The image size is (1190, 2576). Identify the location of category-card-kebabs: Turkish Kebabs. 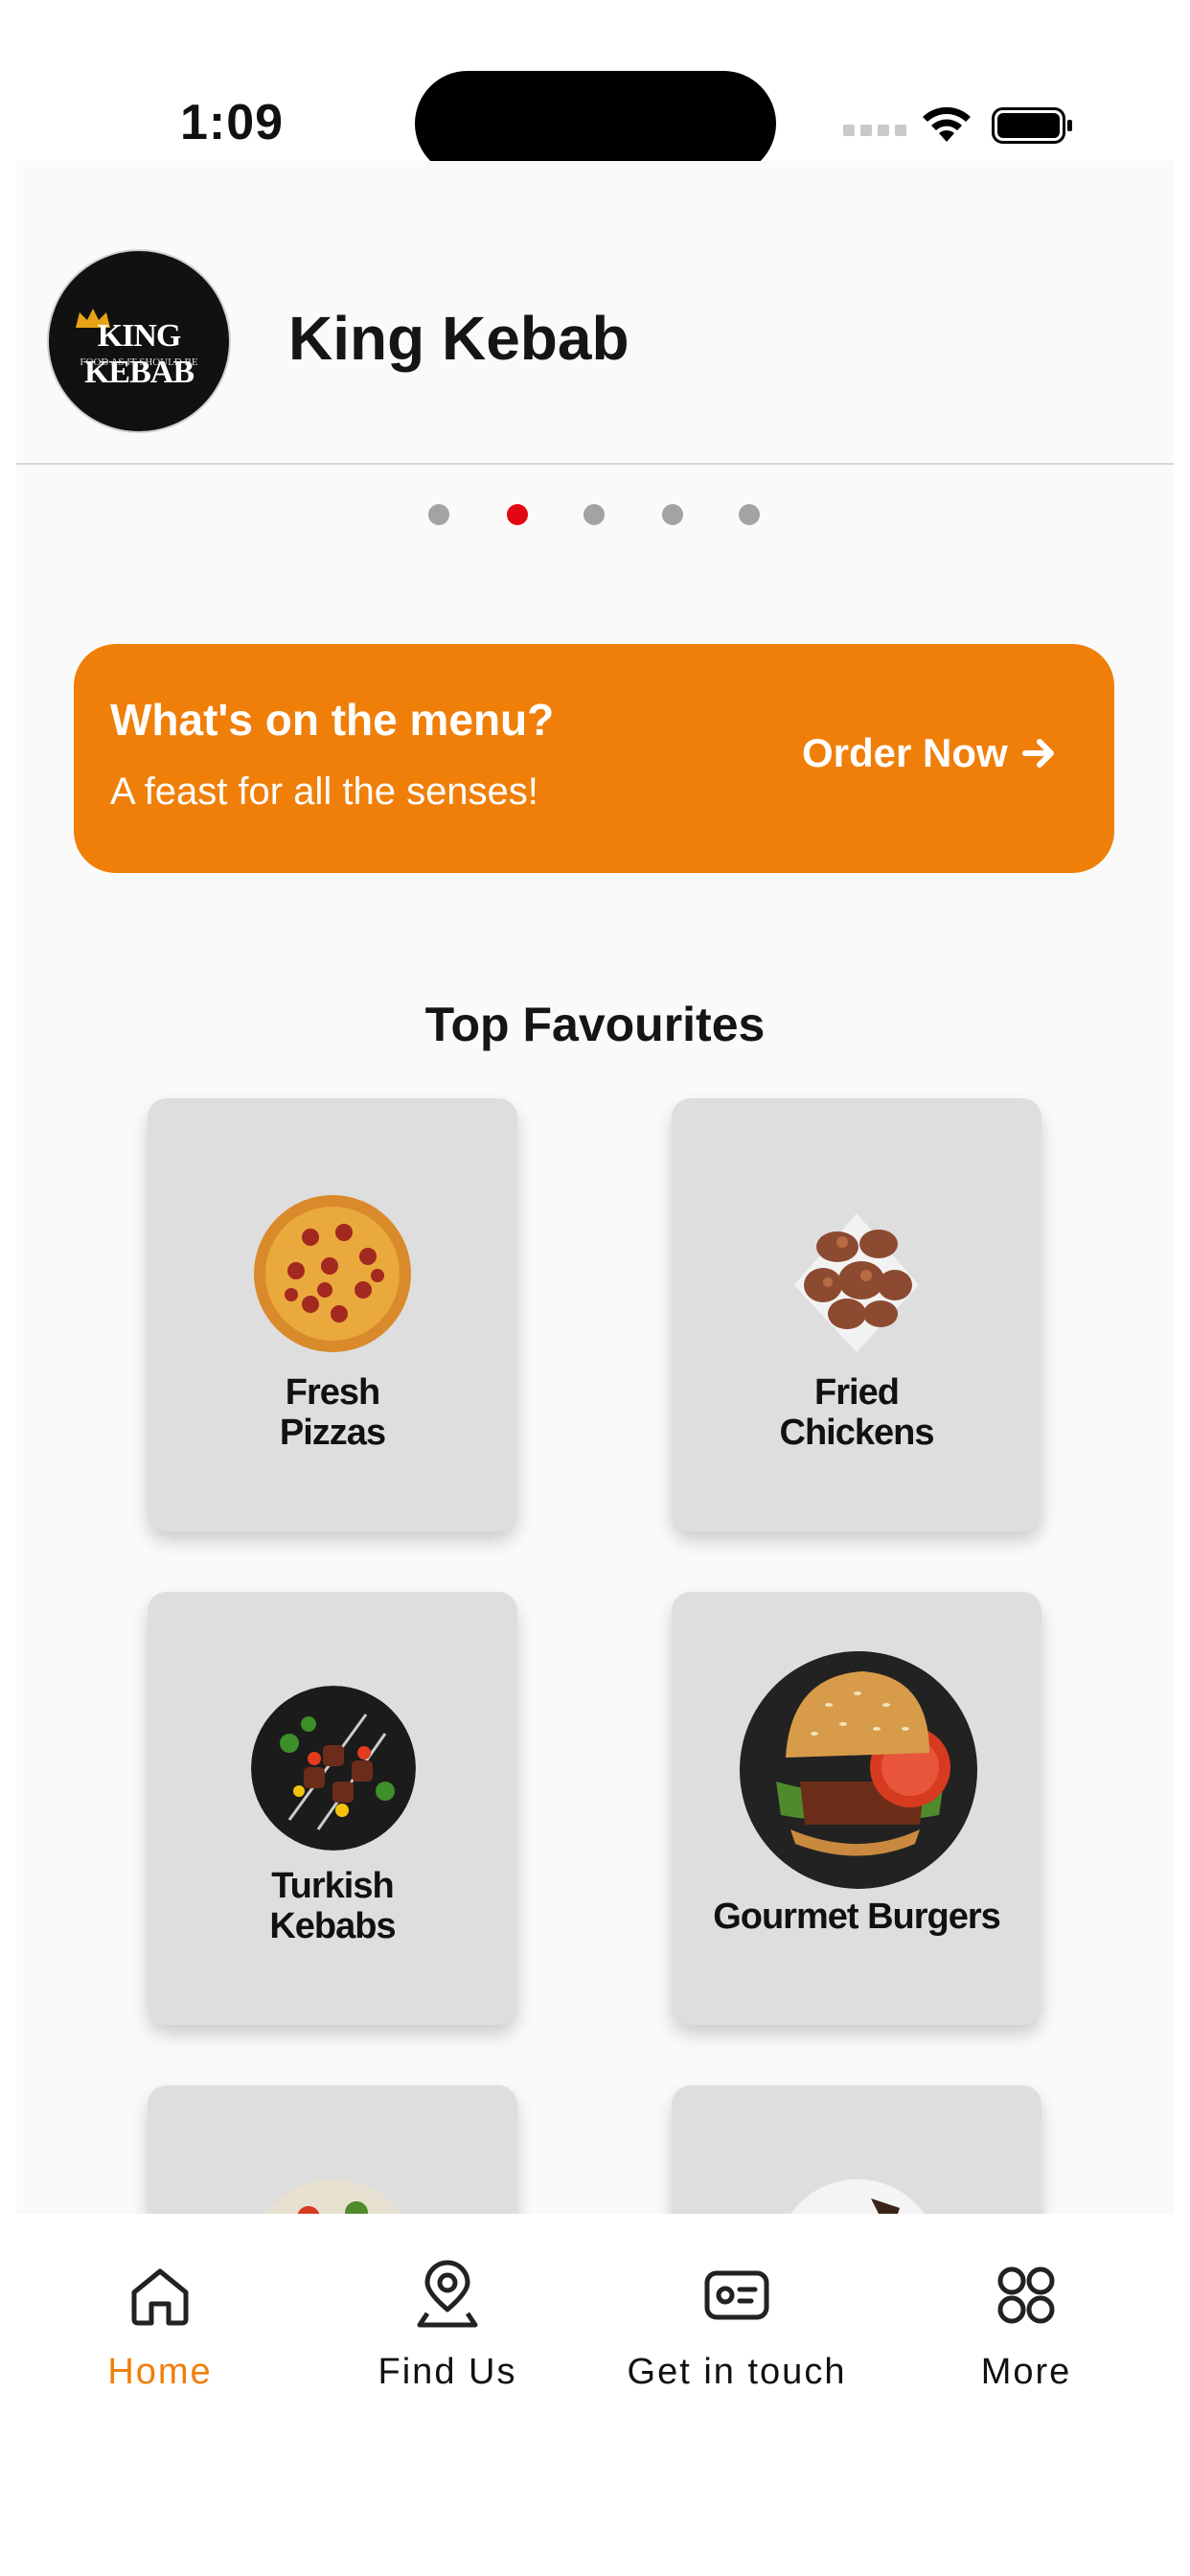
(333, 1809).